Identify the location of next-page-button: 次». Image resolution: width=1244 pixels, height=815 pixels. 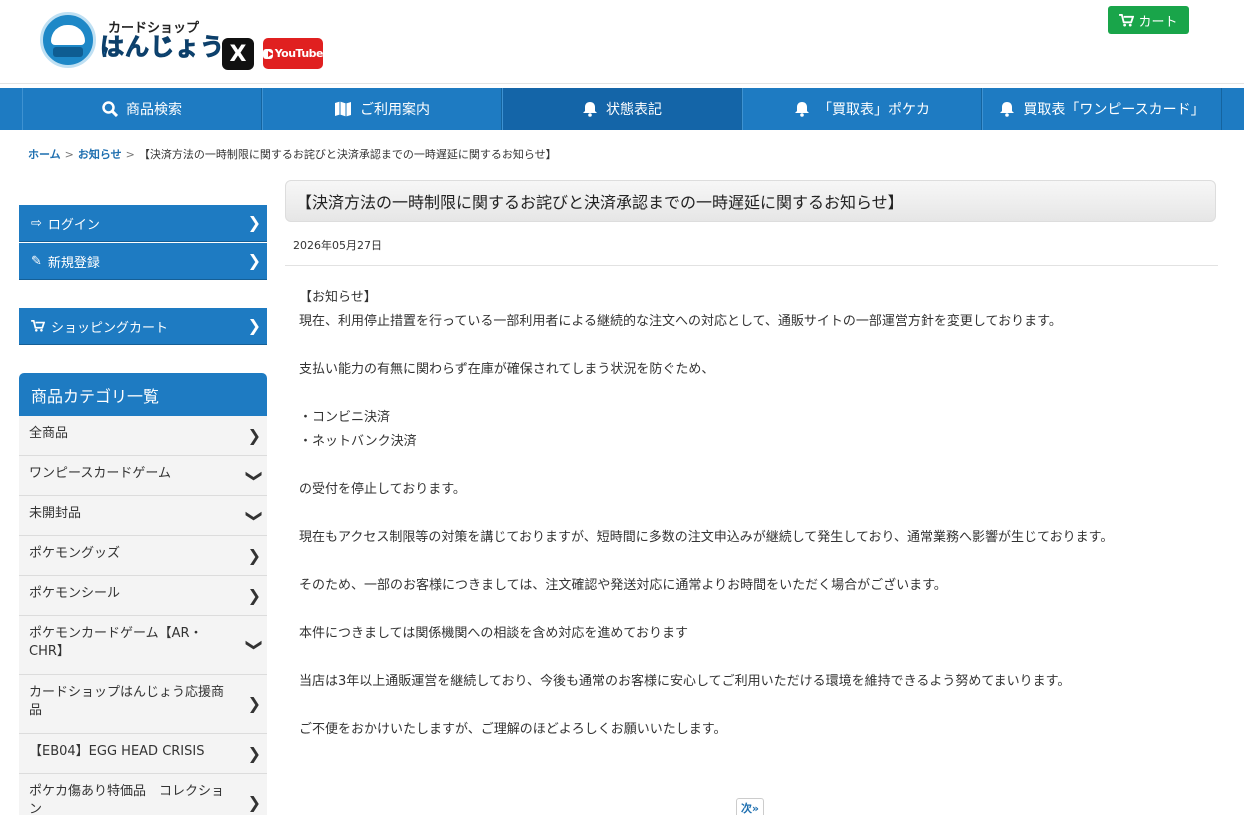
(750, 806).